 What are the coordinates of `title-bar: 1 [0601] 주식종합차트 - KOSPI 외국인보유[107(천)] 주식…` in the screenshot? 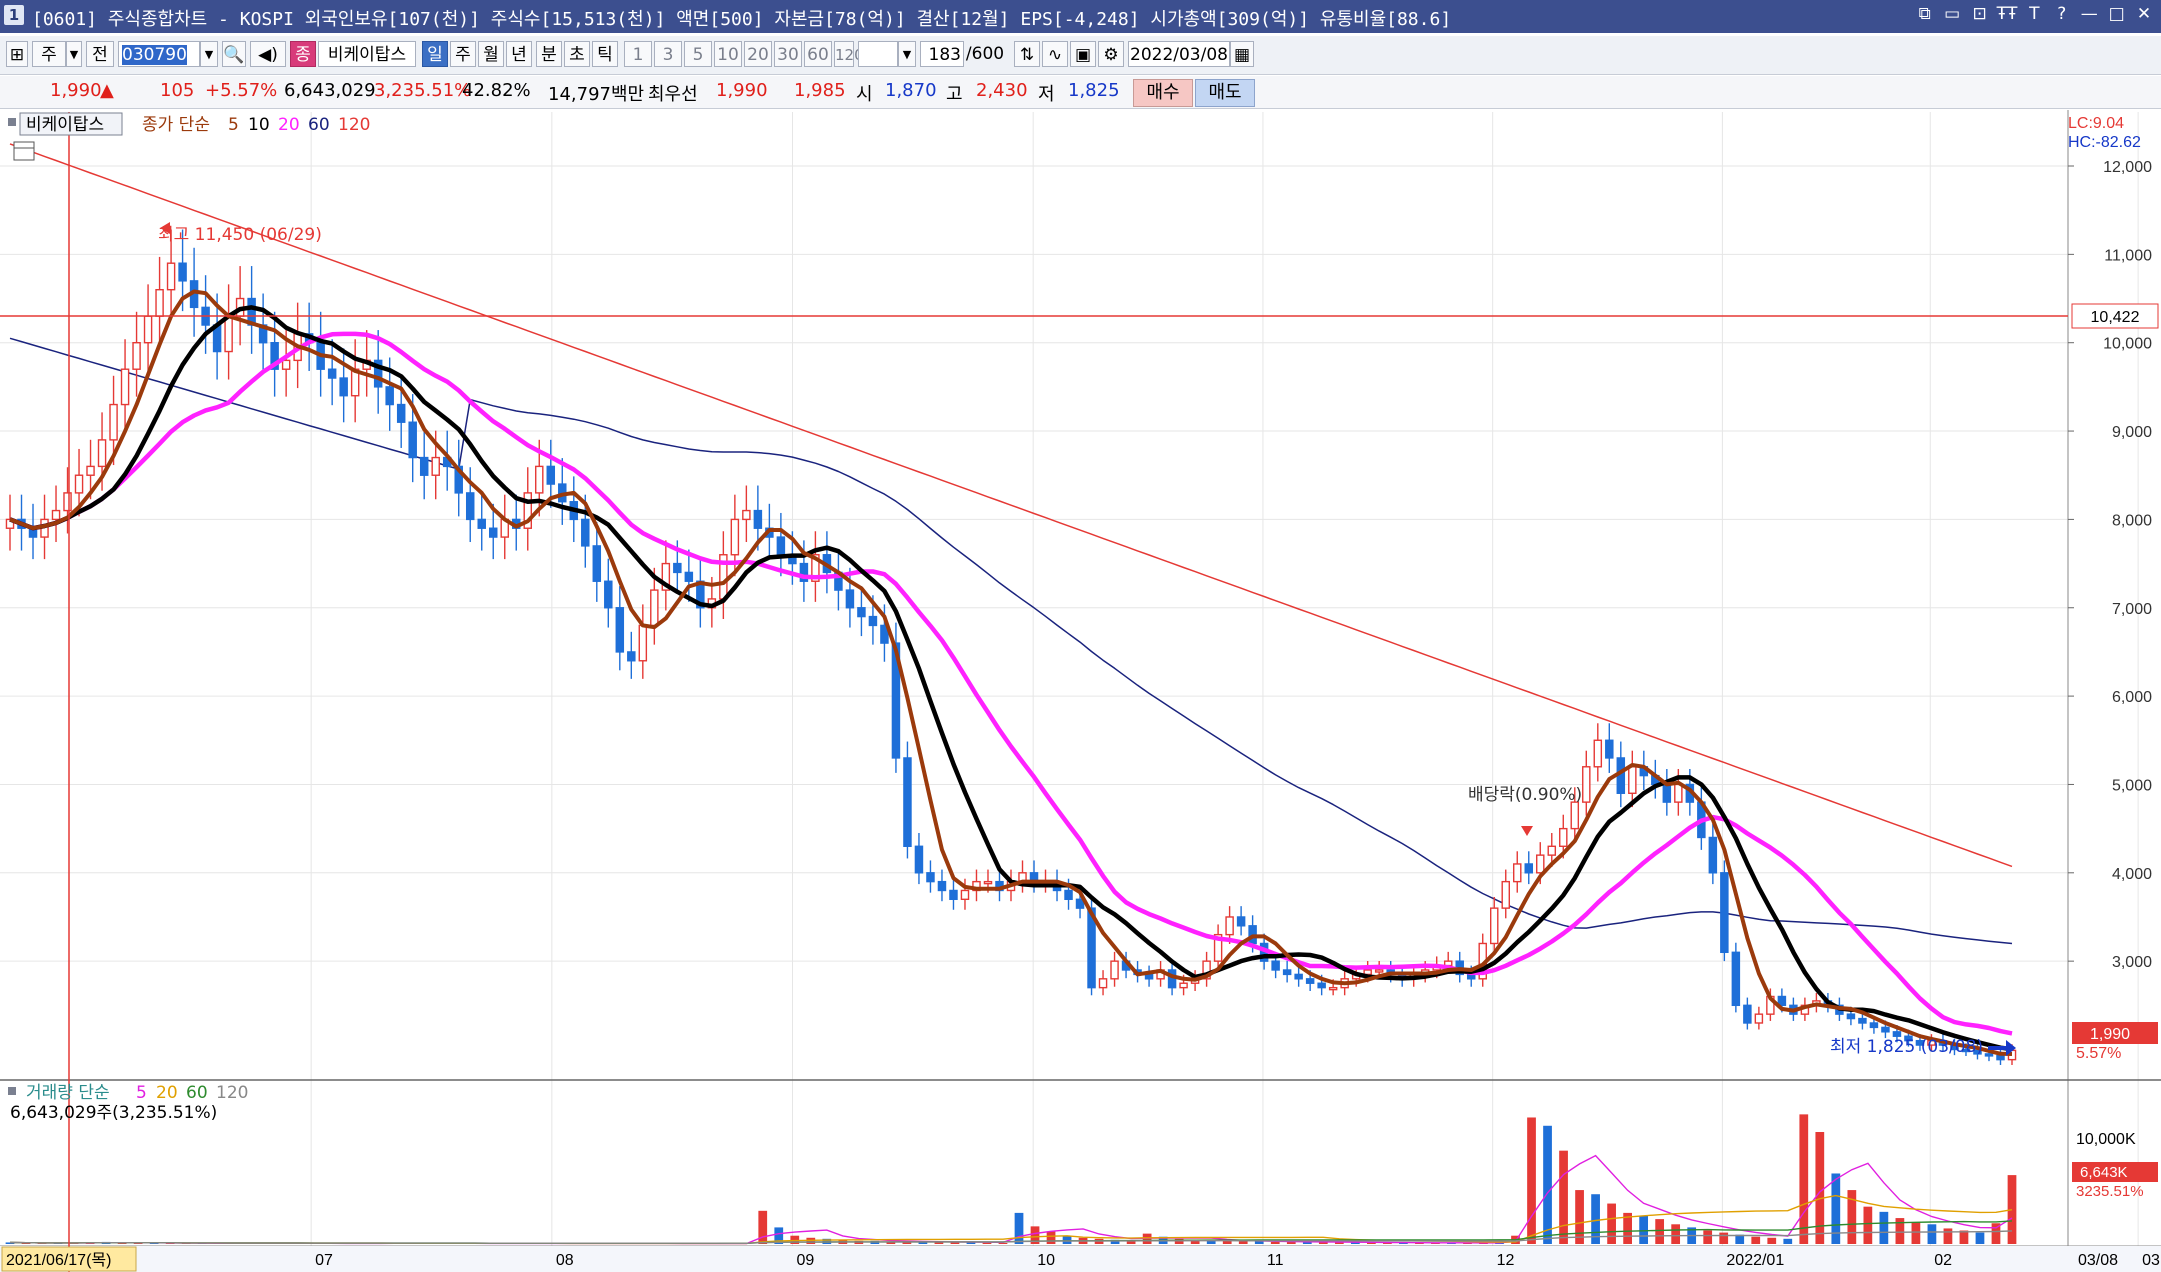 It's located at (1080, 16).